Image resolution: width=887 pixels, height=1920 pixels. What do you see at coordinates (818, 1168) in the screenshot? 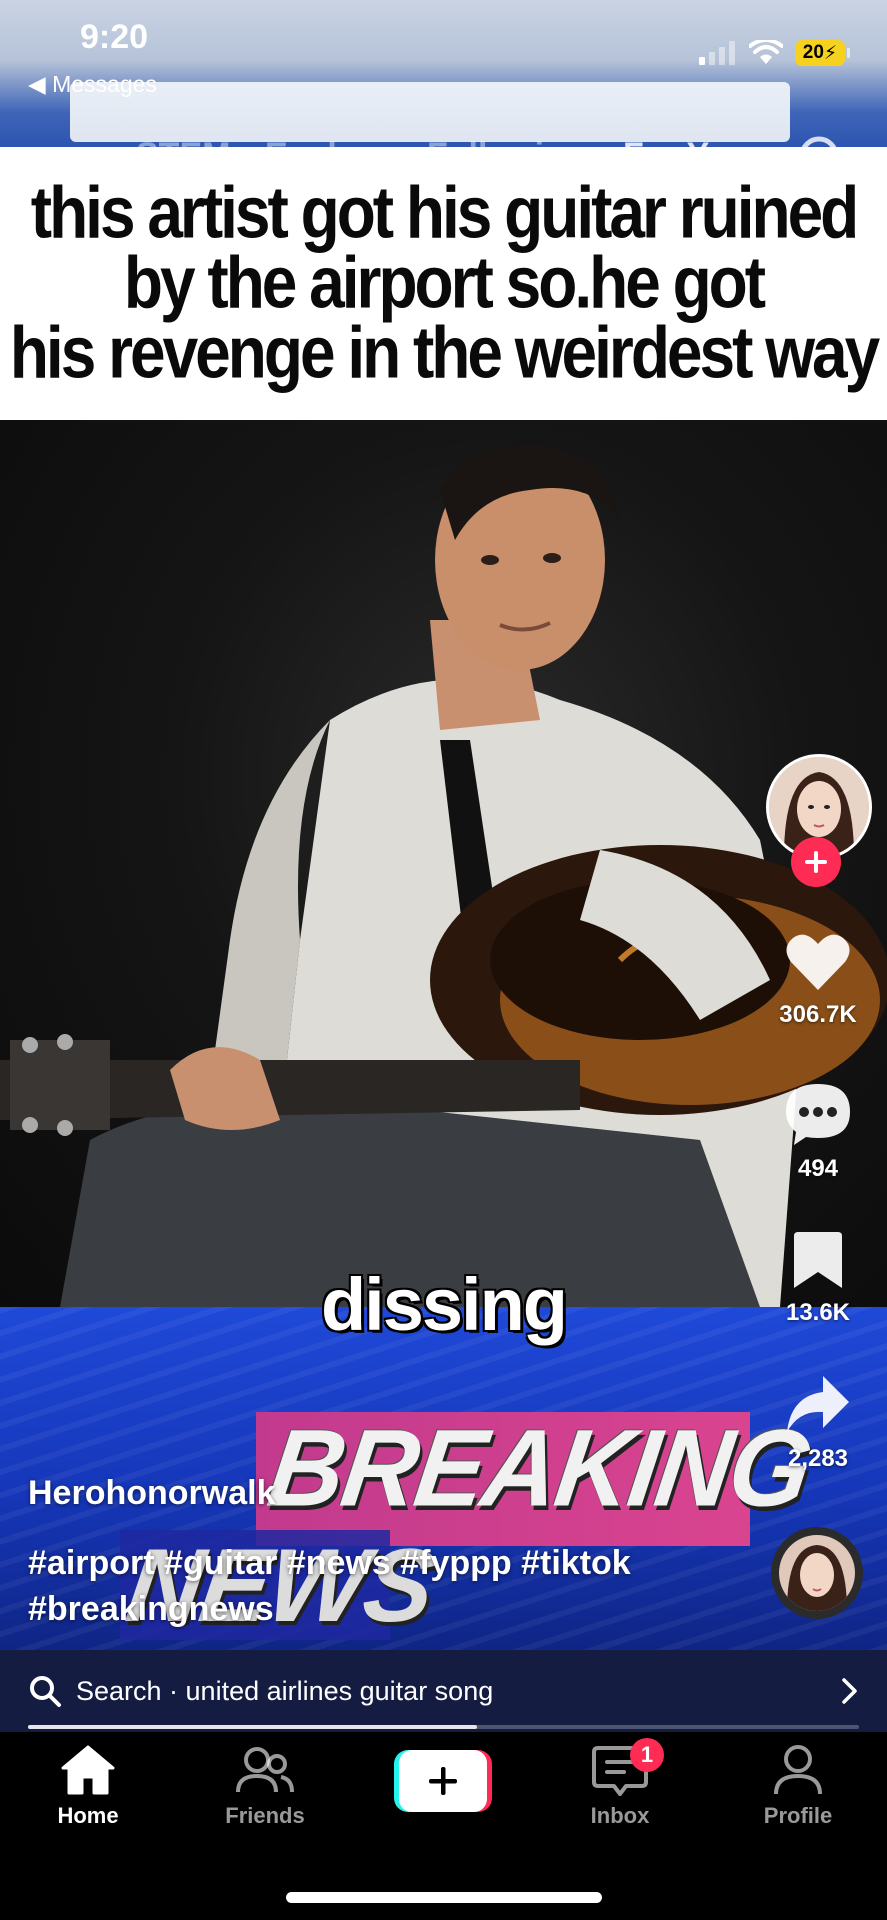
I see `comment-count: 494` at bounding box center [818, 1168].